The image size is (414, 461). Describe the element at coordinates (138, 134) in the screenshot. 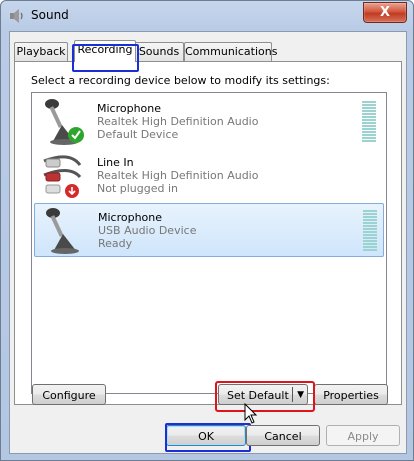

I see `device-status: Default Device` at that location.